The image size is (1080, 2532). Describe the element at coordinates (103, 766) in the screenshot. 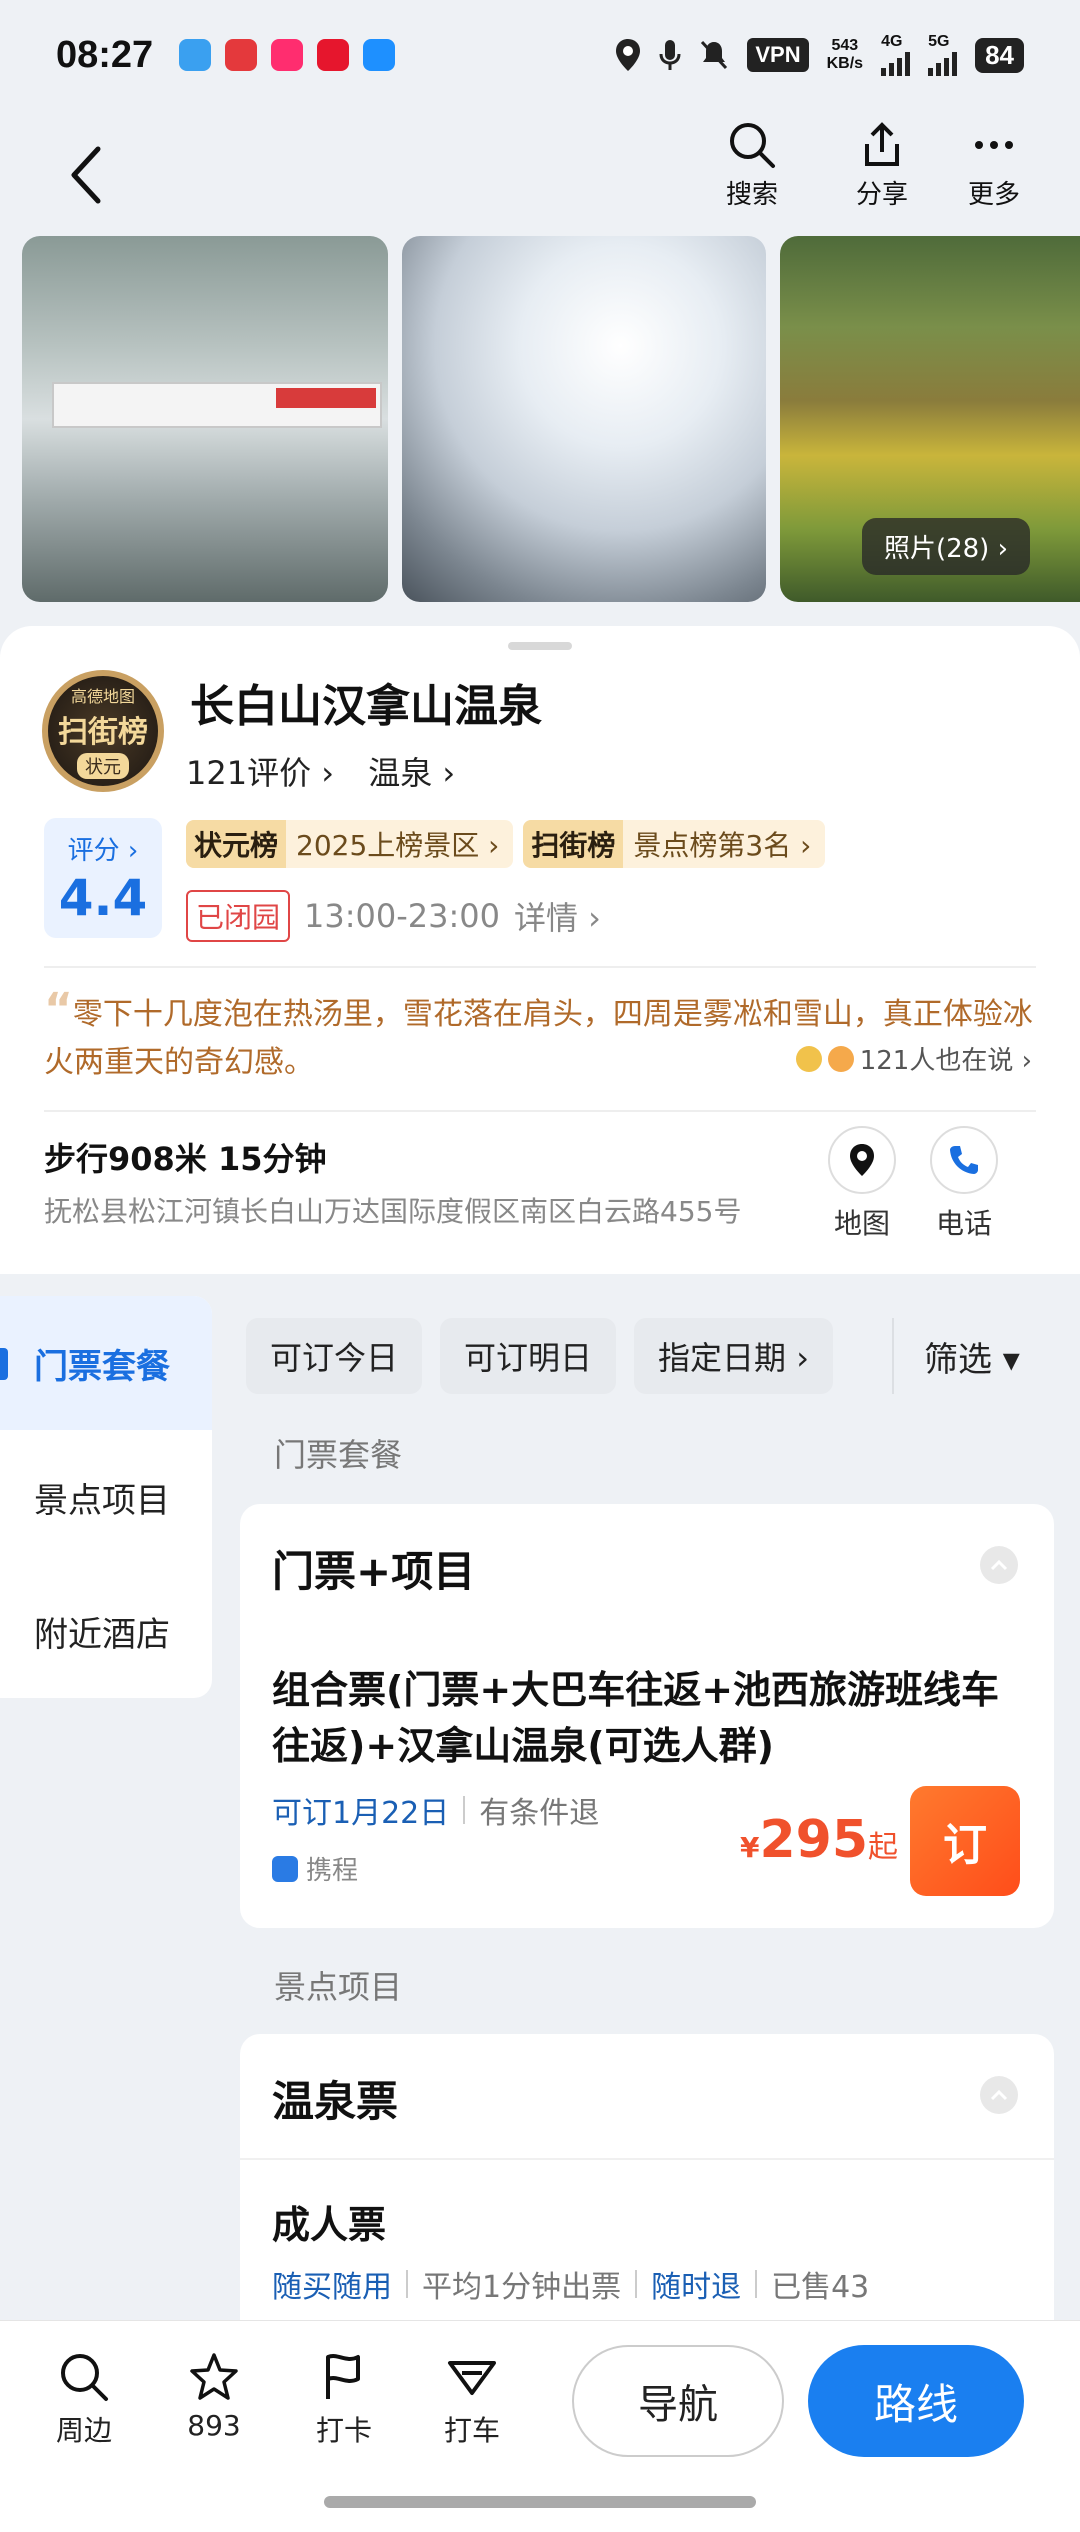

I see `badge-sub: 状元` at that location.